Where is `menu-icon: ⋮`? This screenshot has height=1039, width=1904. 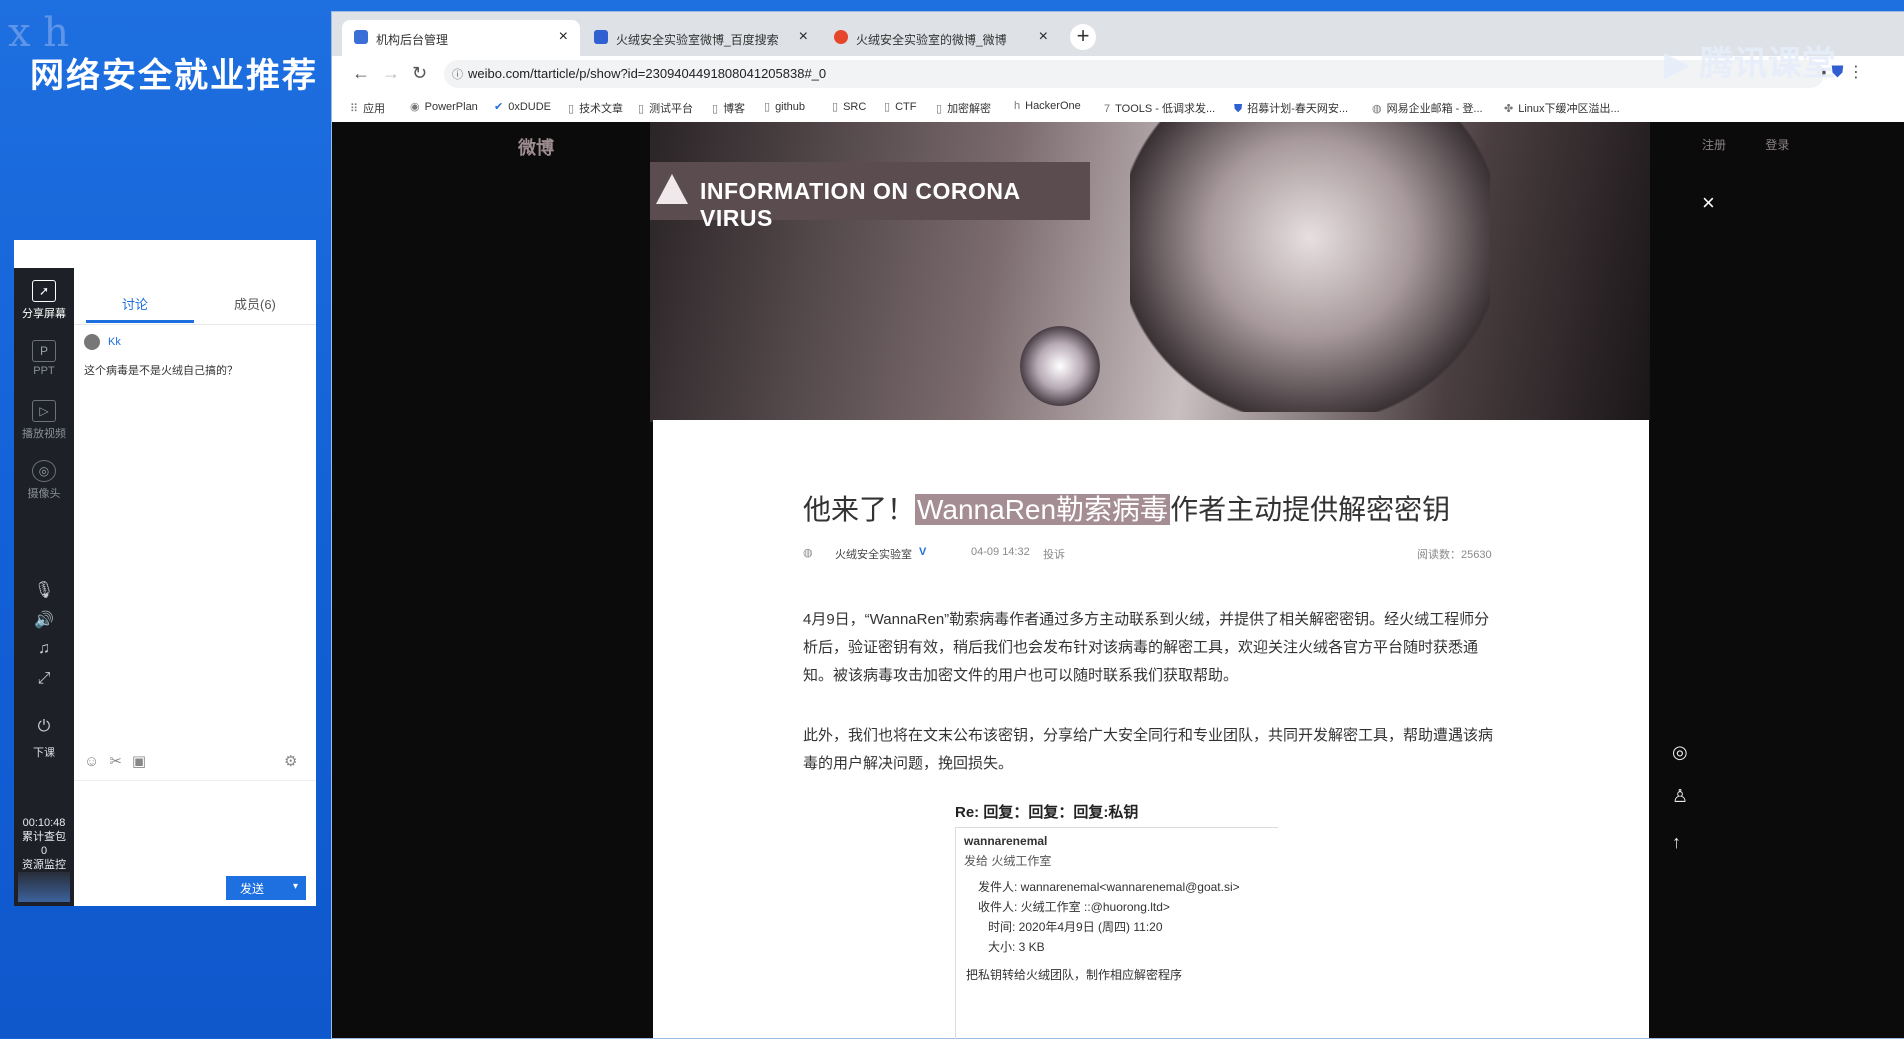 menu-icon: ⋮ is located at coordinates (1856, 72).